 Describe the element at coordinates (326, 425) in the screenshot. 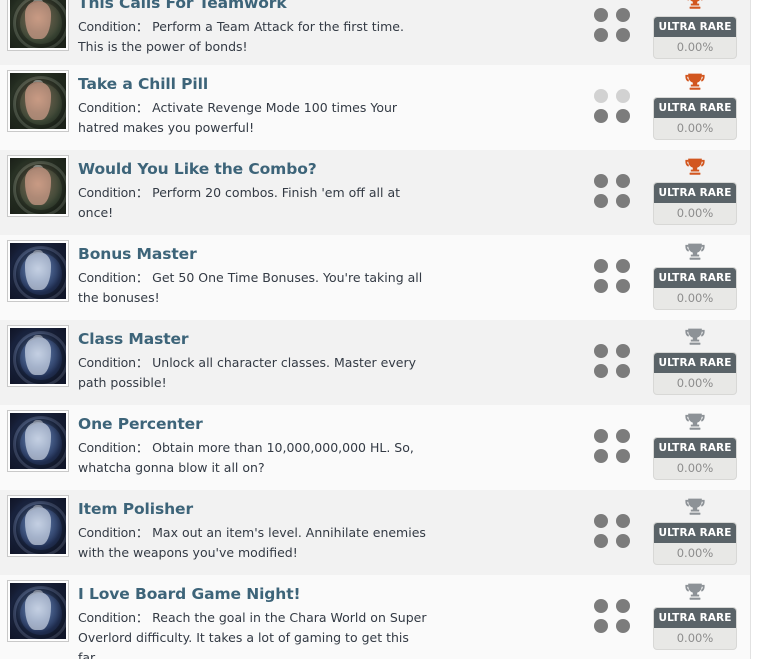

I see `trophy-title: One Percenter` at that location.